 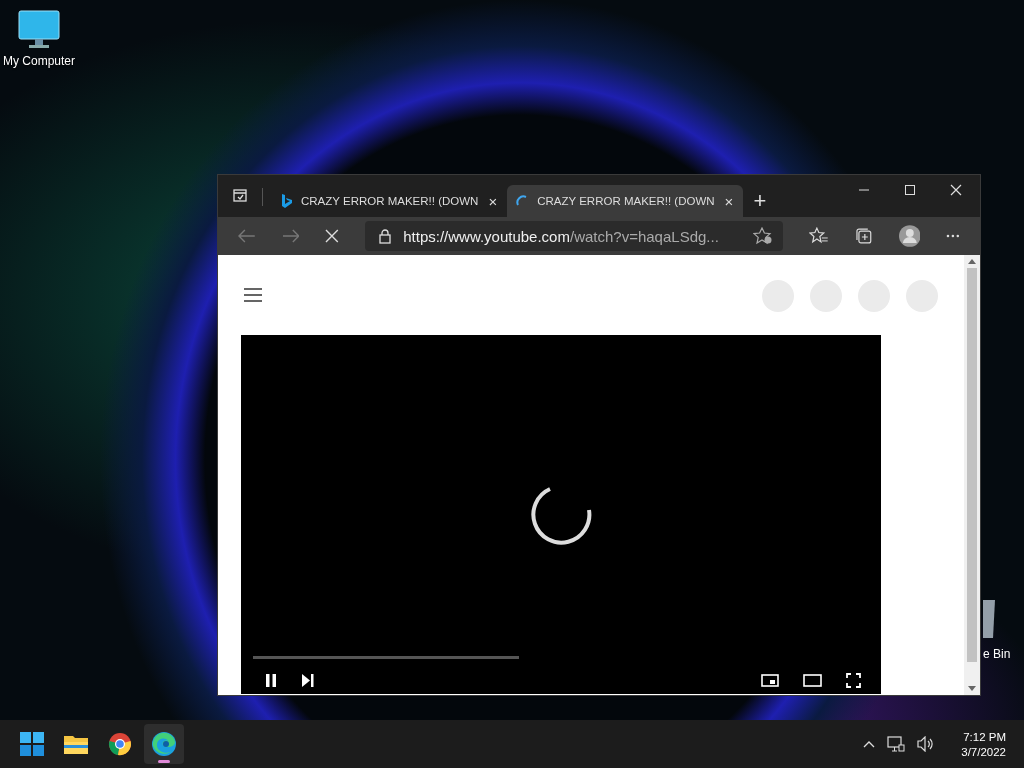 I want to click on pause-icon, so click(x=271, y=680).